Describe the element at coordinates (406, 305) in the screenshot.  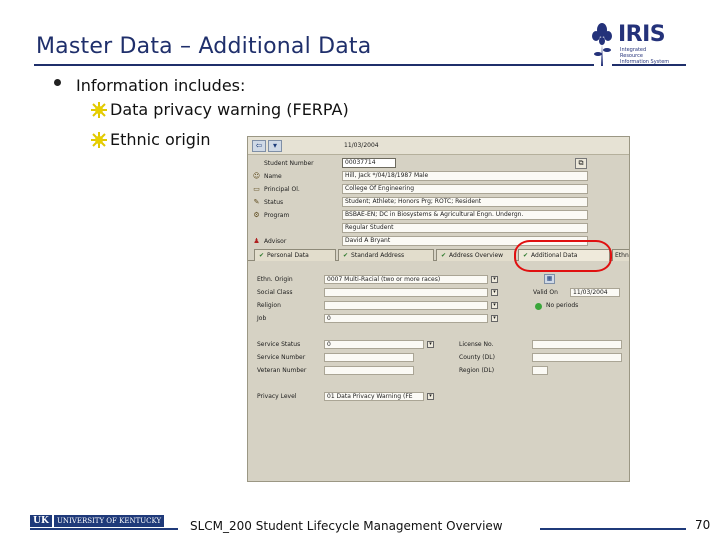
I see `religion-field` at that location.